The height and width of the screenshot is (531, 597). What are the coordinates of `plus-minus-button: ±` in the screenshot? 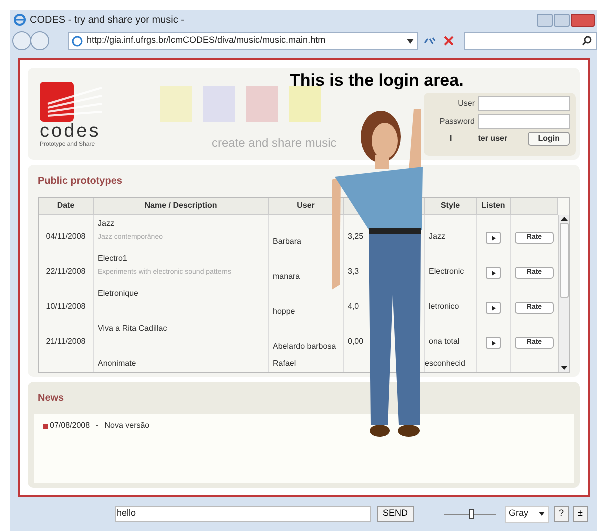 It's located at (580, 514).